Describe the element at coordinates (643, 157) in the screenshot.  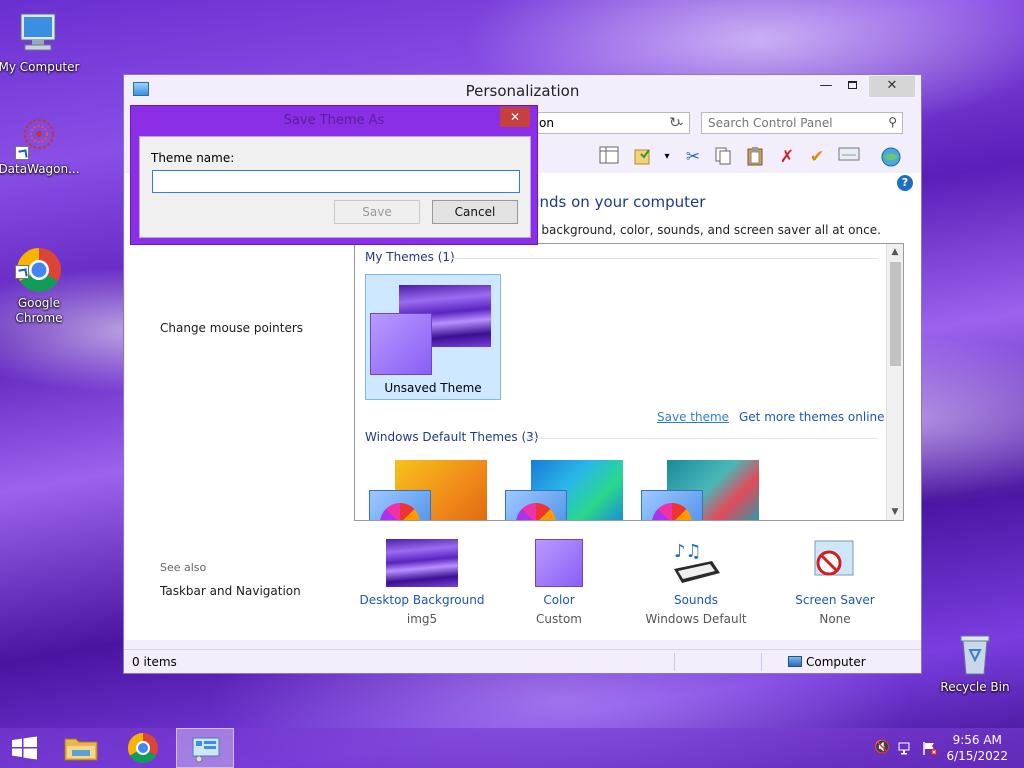
I see `properties-folder-icon` at that location.